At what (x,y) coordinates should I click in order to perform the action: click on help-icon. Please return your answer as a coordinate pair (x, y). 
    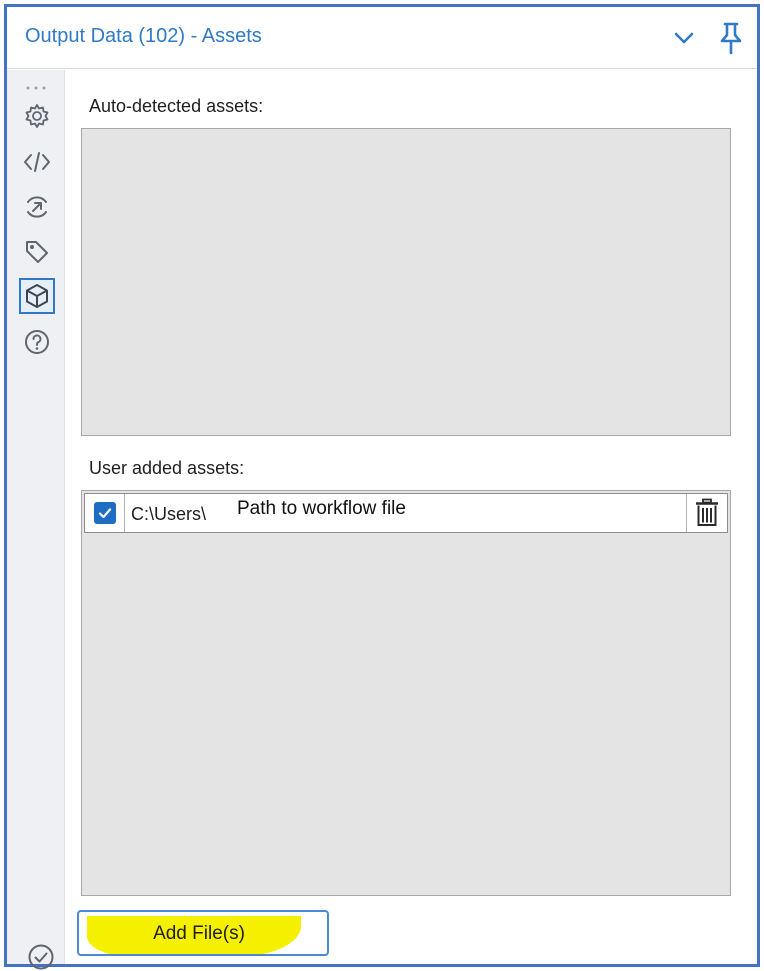
    Looking at the image, I should click on (37, 342).